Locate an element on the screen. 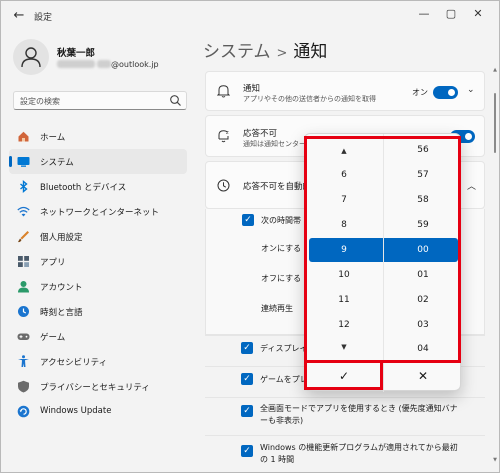 The image size is (500, 473). arrow-up-icon: ▲ is located at coordinates (344, 151).